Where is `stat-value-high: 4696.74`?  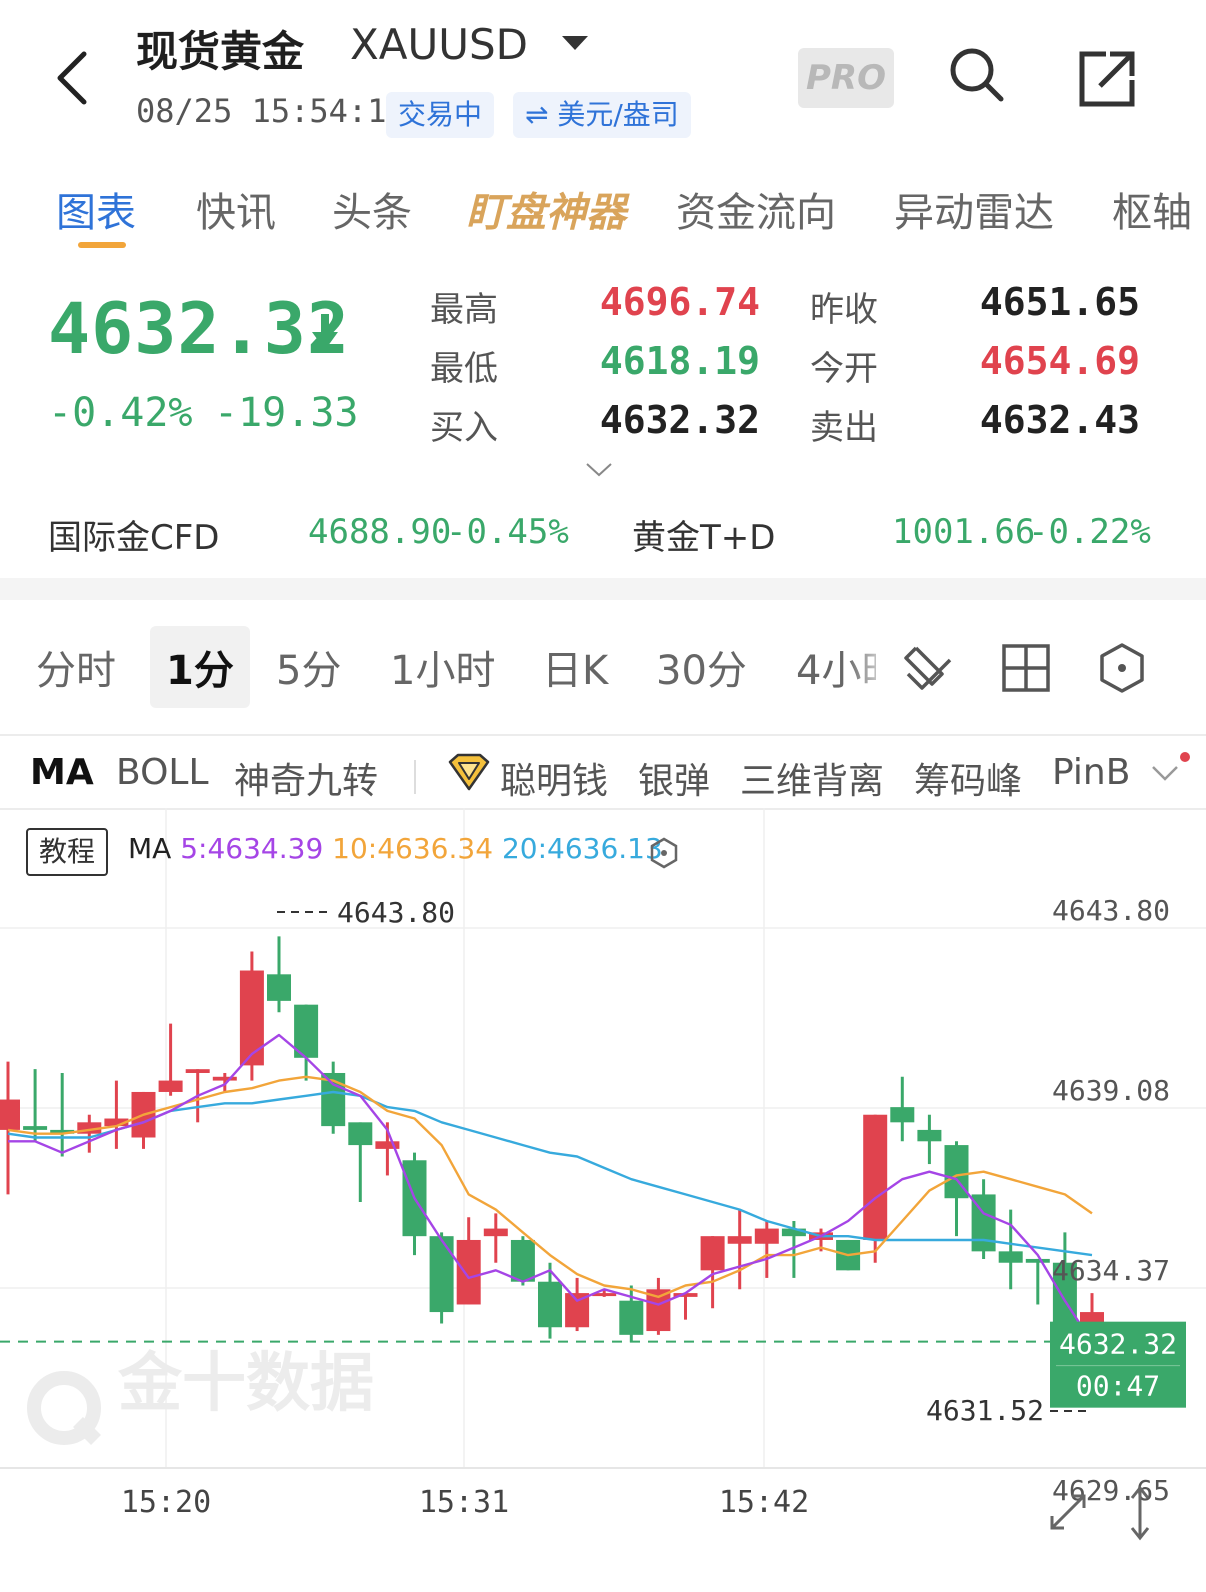 stat-value-high: 4696.74 is located at coordinates (679, 302).